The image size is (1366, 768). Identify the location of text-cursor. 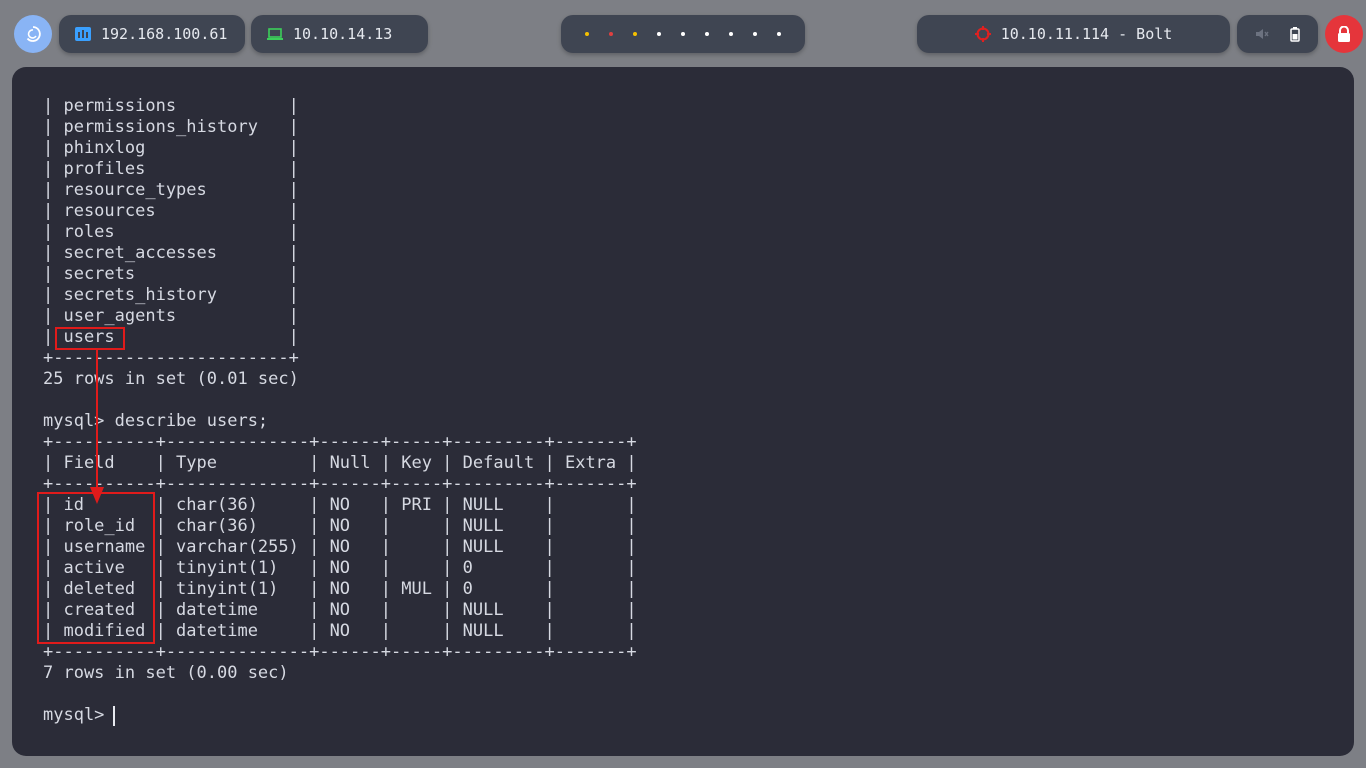
(114, 716).